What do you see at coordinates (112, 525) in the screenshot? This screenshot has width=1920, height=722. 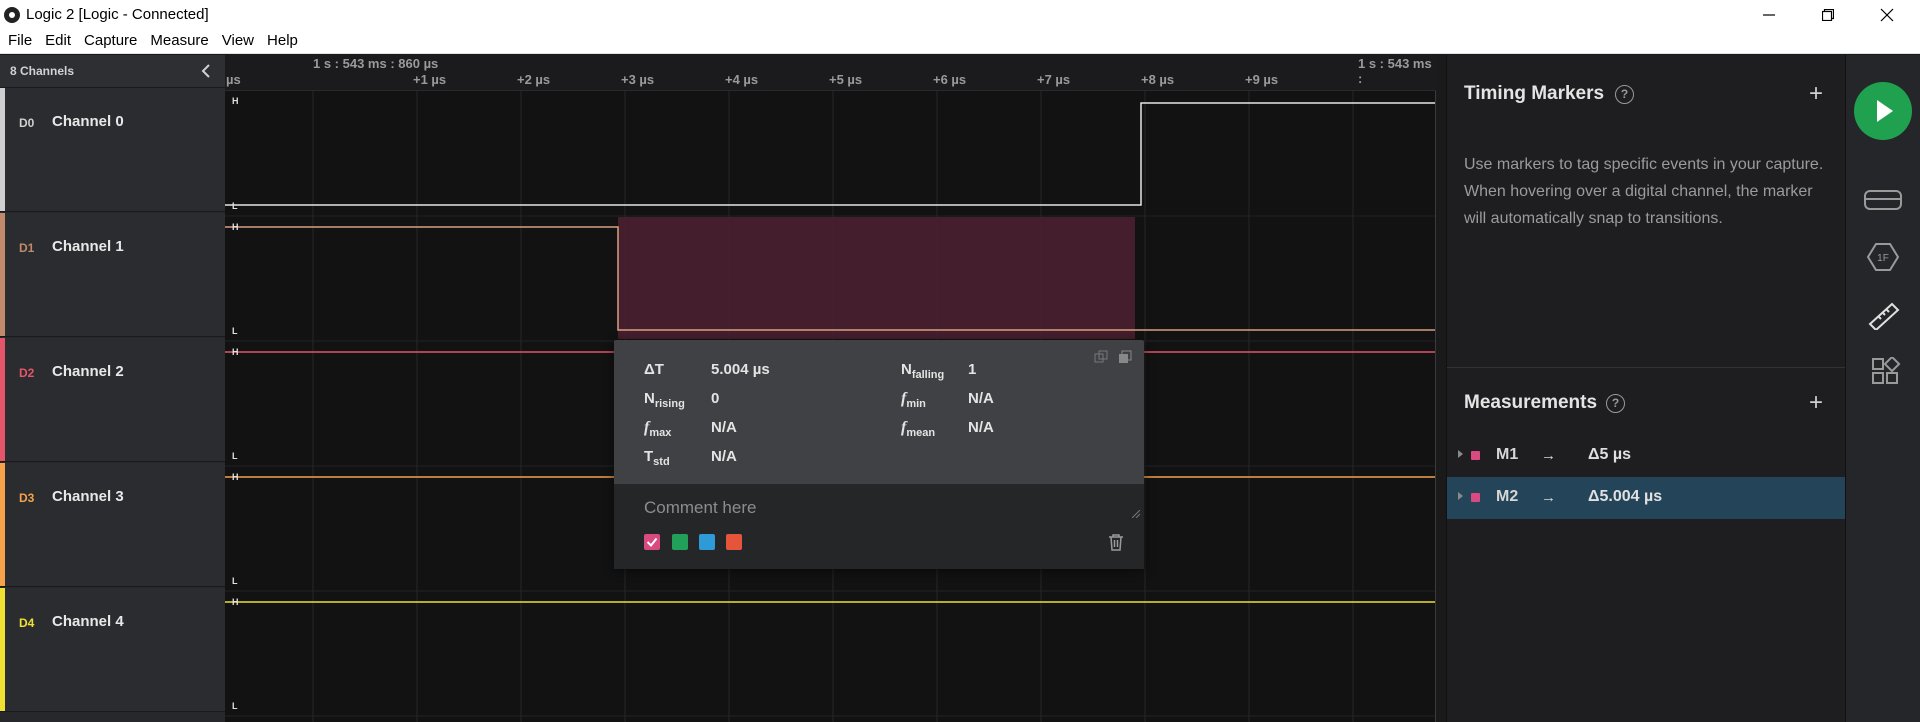 I see `channel-row-3: D3 Channel 3` at bounding box center [112, 525].